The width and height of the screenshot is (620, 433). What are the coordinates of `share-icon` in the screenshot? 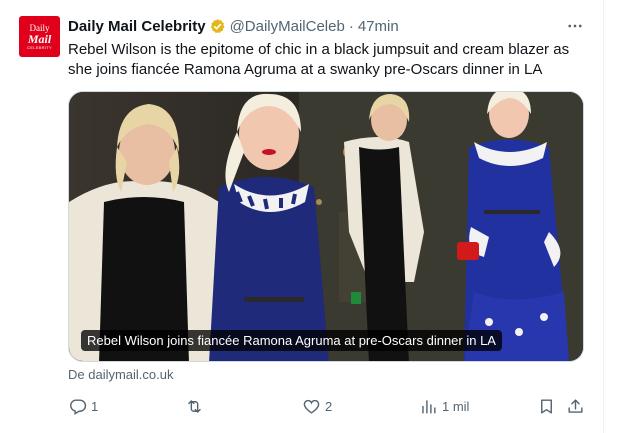 It's located at (575, 405).